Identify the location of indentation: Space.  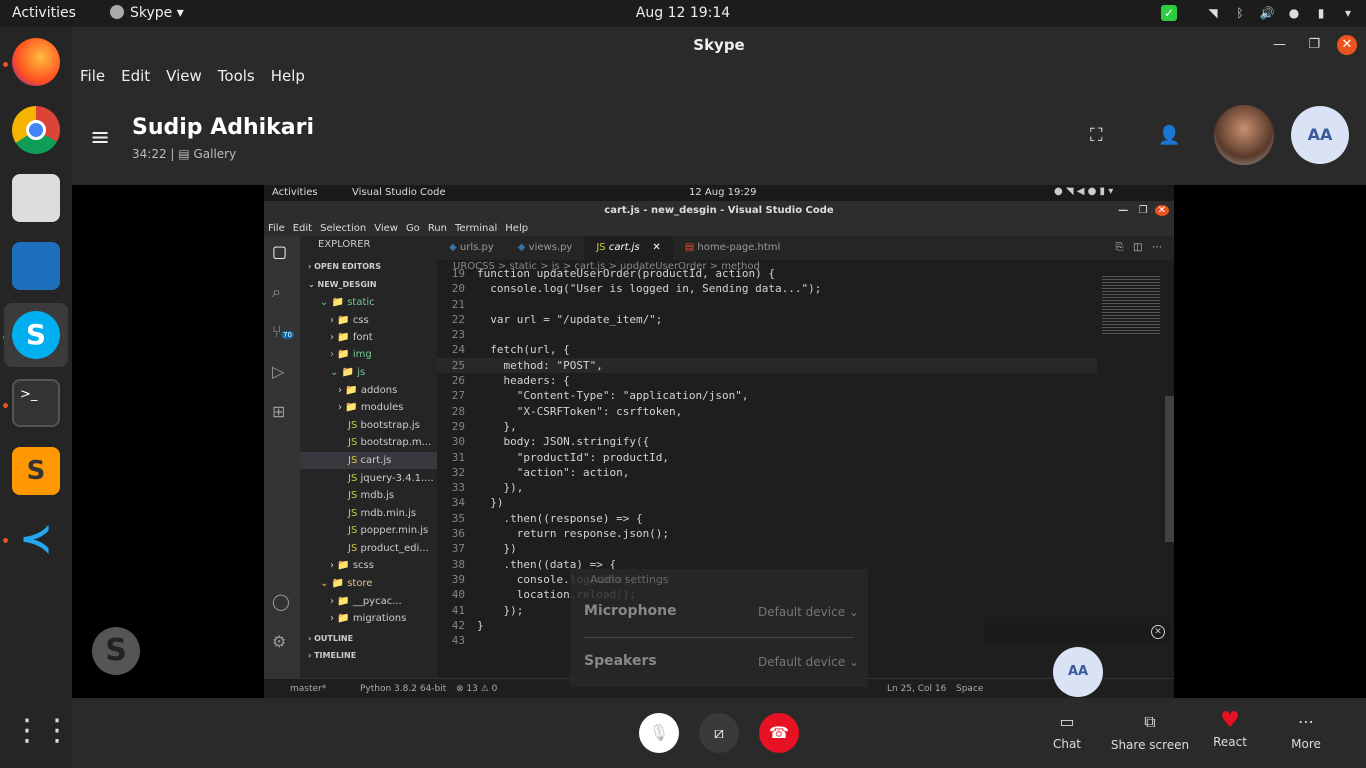
(970, 689).